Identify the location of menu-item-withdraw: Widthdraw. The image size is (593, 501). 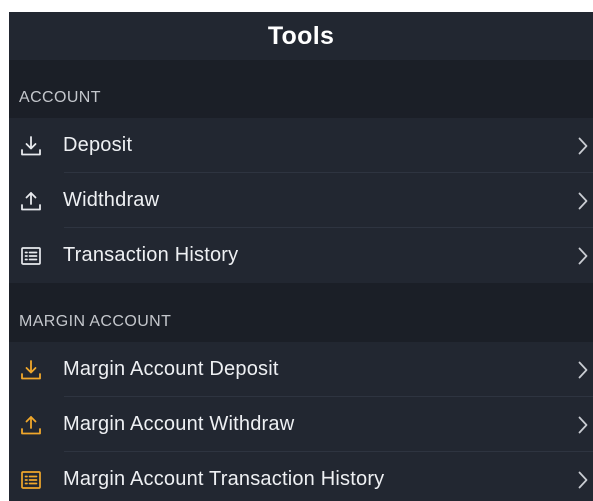
(301, 200).